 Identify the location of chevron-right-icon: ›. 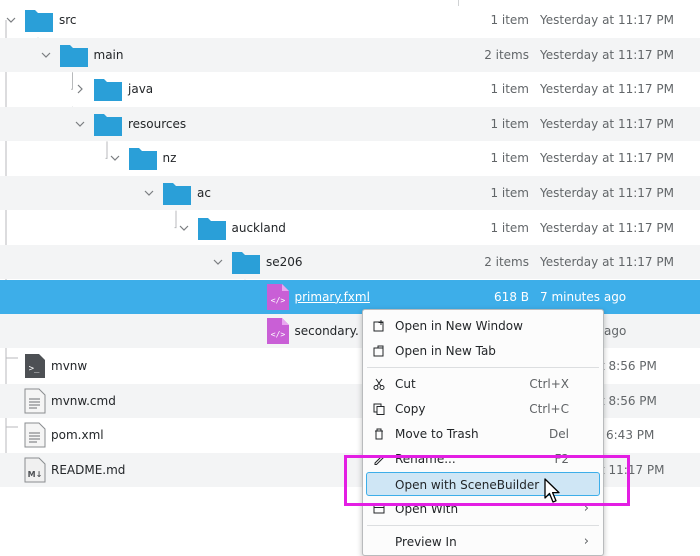
(586, 541).